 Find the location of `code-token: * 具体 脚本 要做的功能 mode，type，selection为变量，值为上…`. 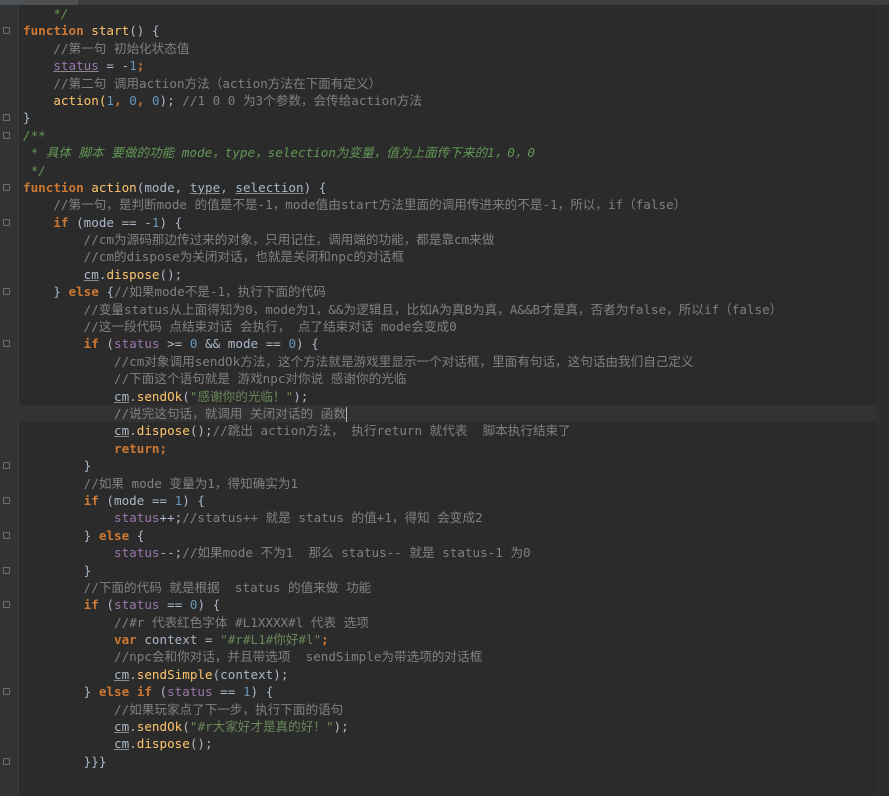

code-token: * 具体 脚本 要做的功能 mode，type，selection为变量，值为上… is located at coordinates (279, 153).